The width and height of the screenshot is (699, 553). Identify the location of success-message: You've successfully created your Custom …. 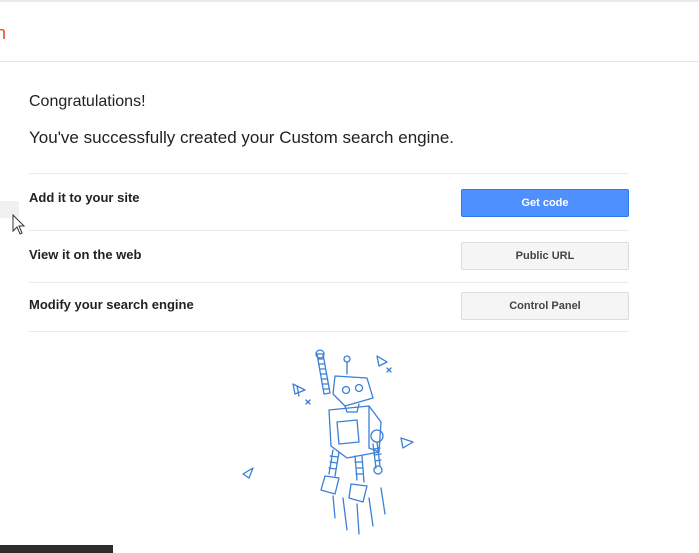
(242, 137).